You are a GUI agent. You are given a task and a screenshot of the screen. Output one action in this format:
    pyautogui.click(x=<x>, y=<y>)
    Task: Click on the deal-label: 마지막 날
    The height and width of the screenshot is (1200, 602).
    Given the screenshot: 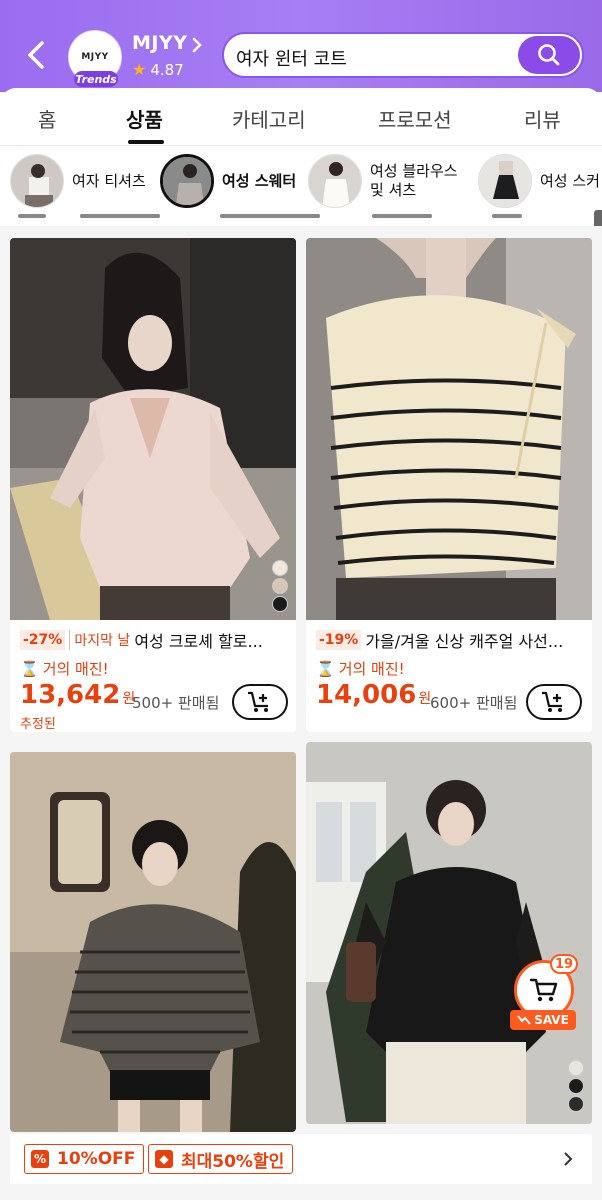 What is the action you would take?
    pyautogui.click(x=99, y=640)
    